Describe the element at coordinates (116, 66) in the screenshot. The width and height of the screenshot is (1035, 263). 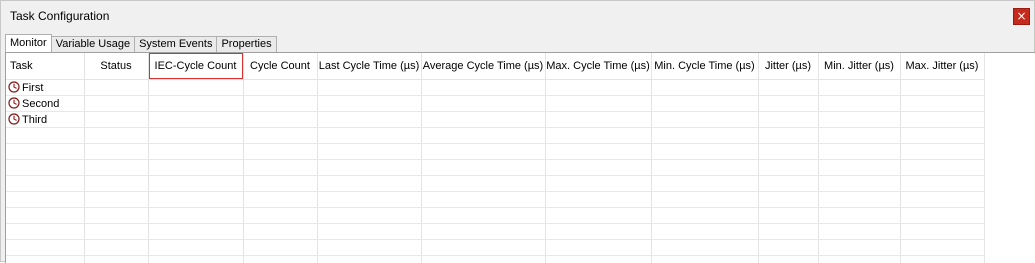
I see `column-header-status: Status` at that location.